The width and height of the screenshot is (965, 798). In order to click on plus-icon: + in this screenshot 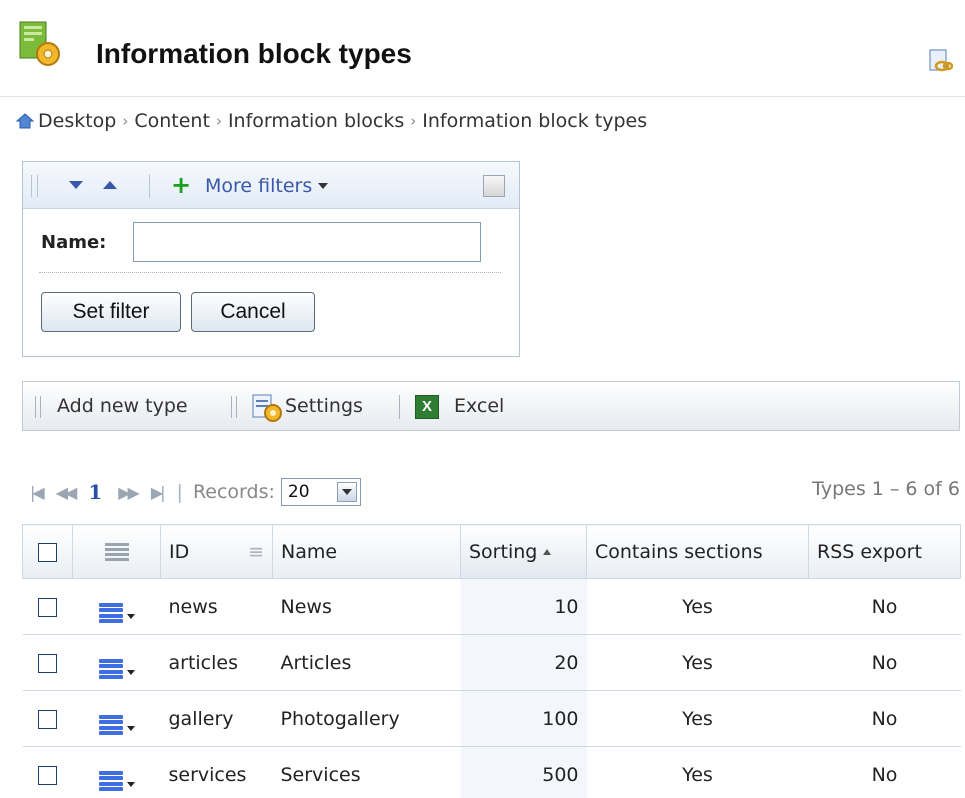, I will do `click(181, 185)`.